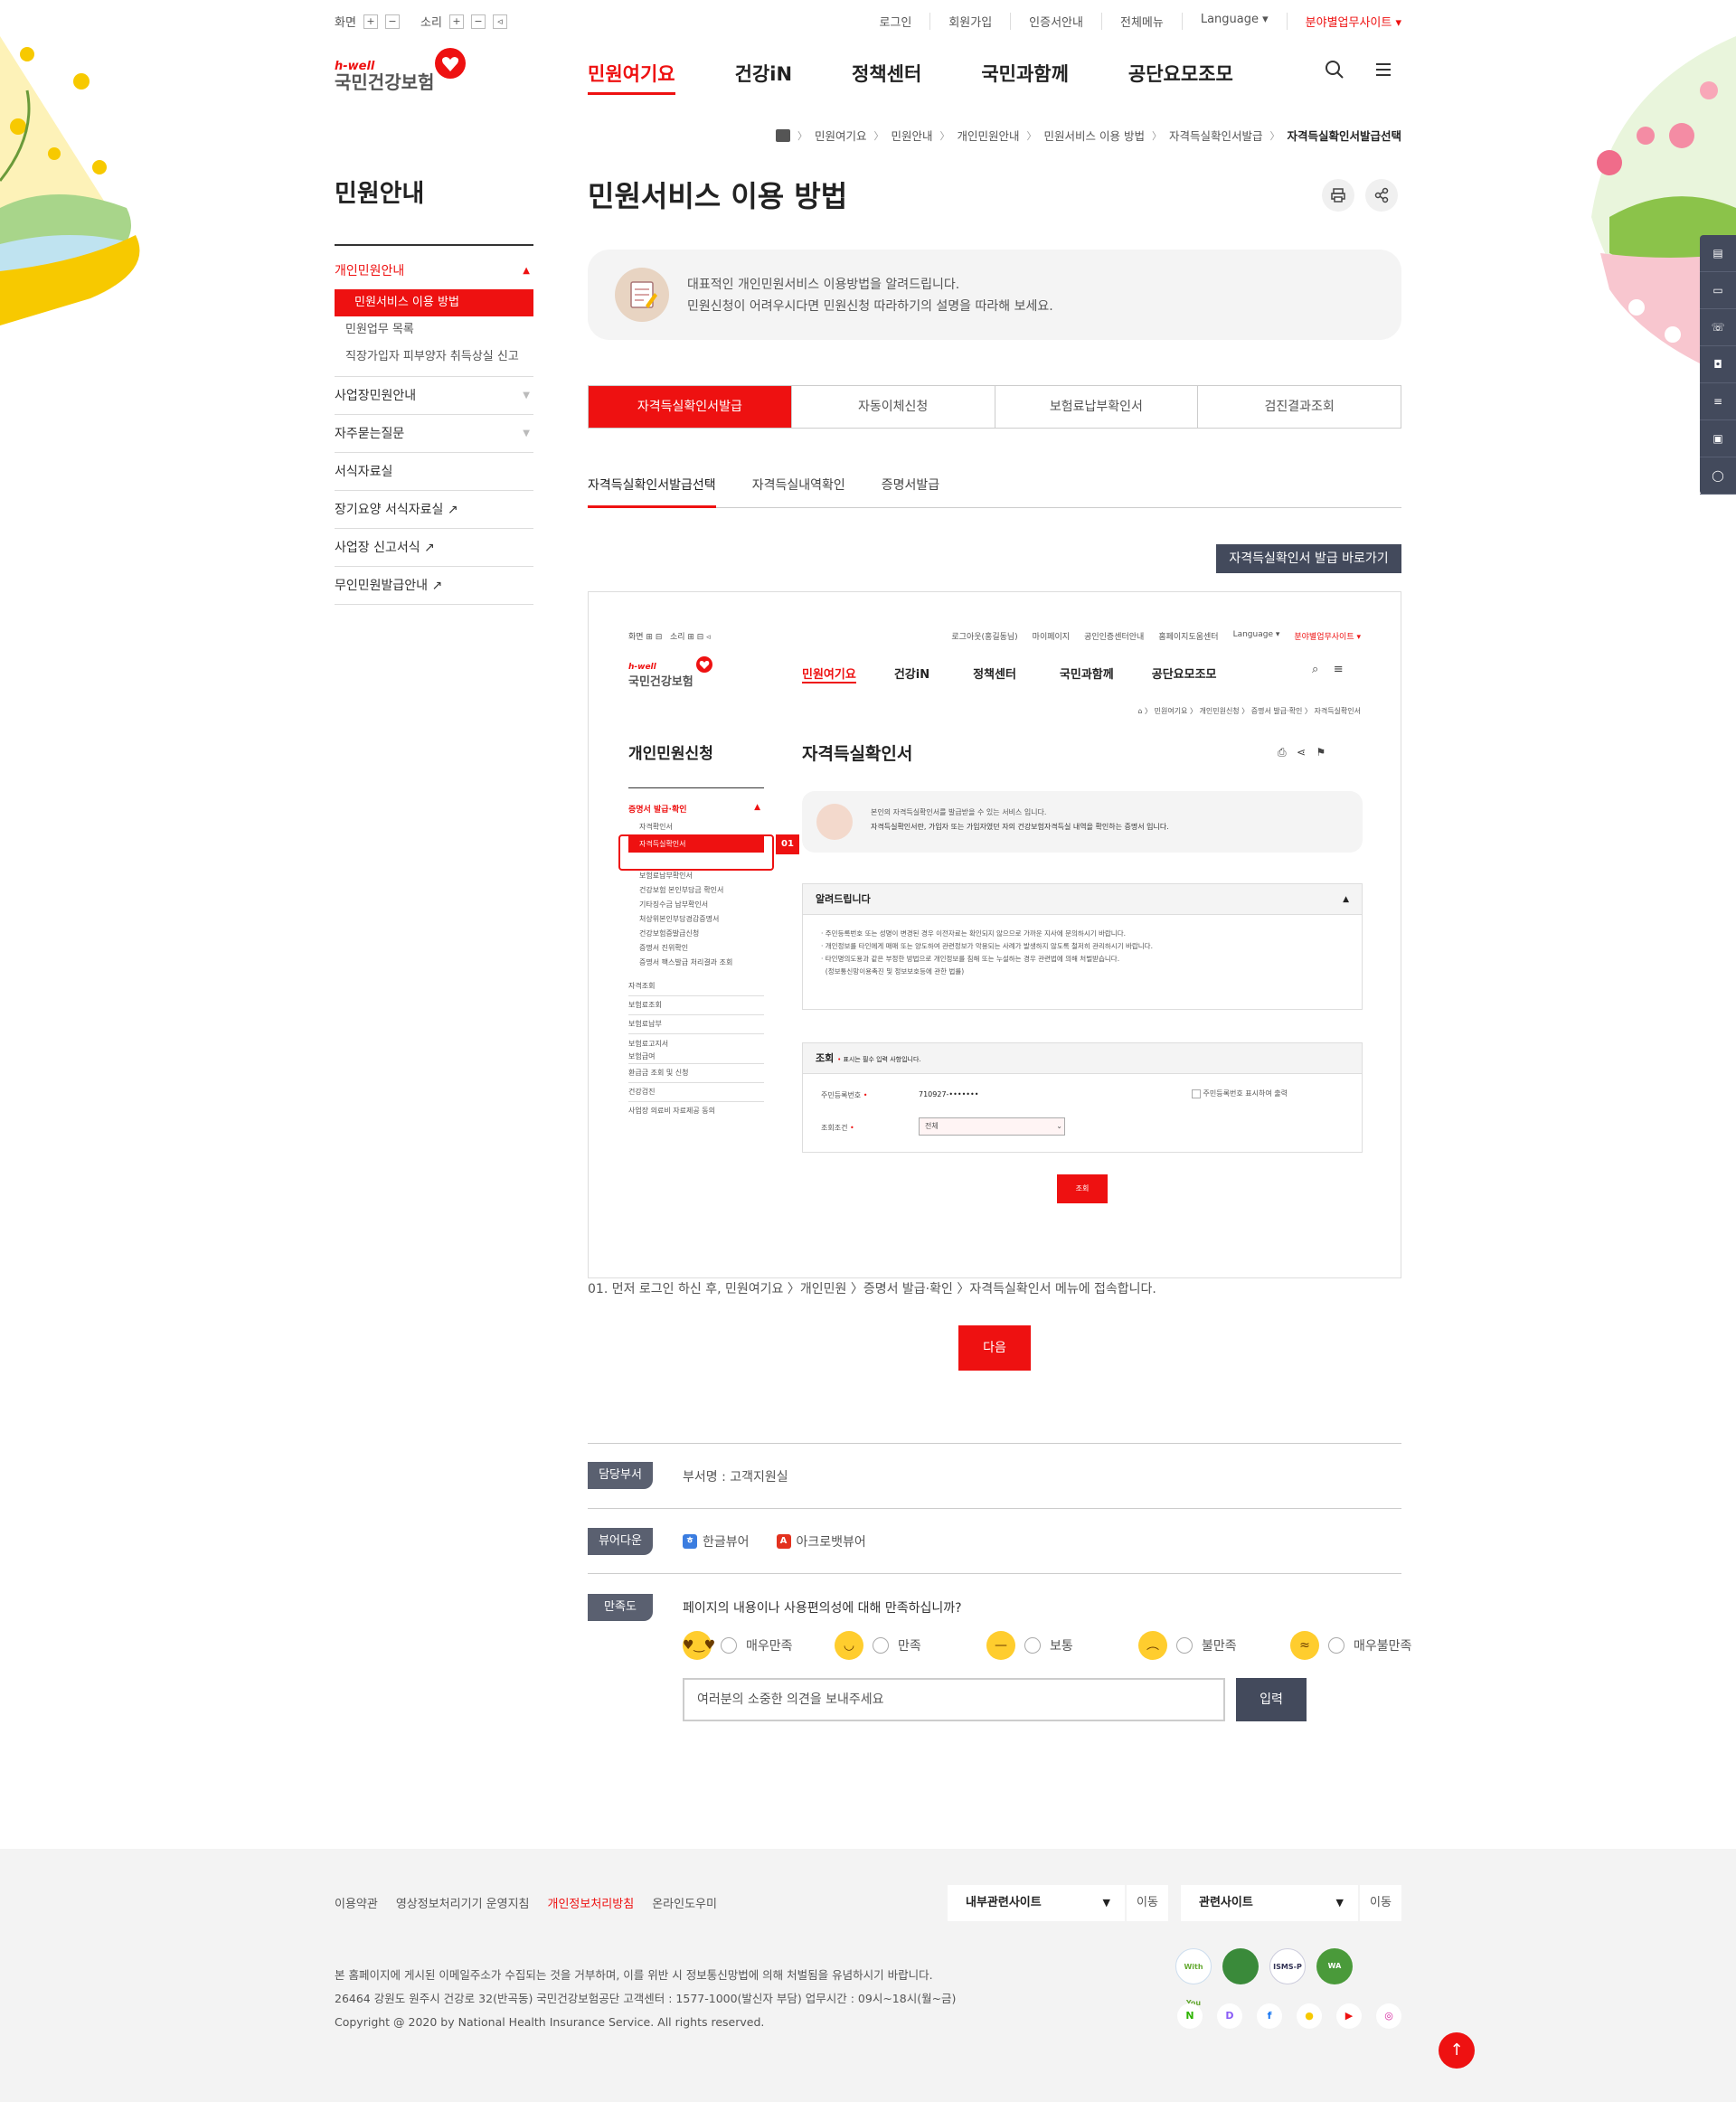 The width and height of the screenshot is (1736, 2102). I want to click on cctv-policy-link: 영상정보처리기기 운영지침, so click(463, 1902).